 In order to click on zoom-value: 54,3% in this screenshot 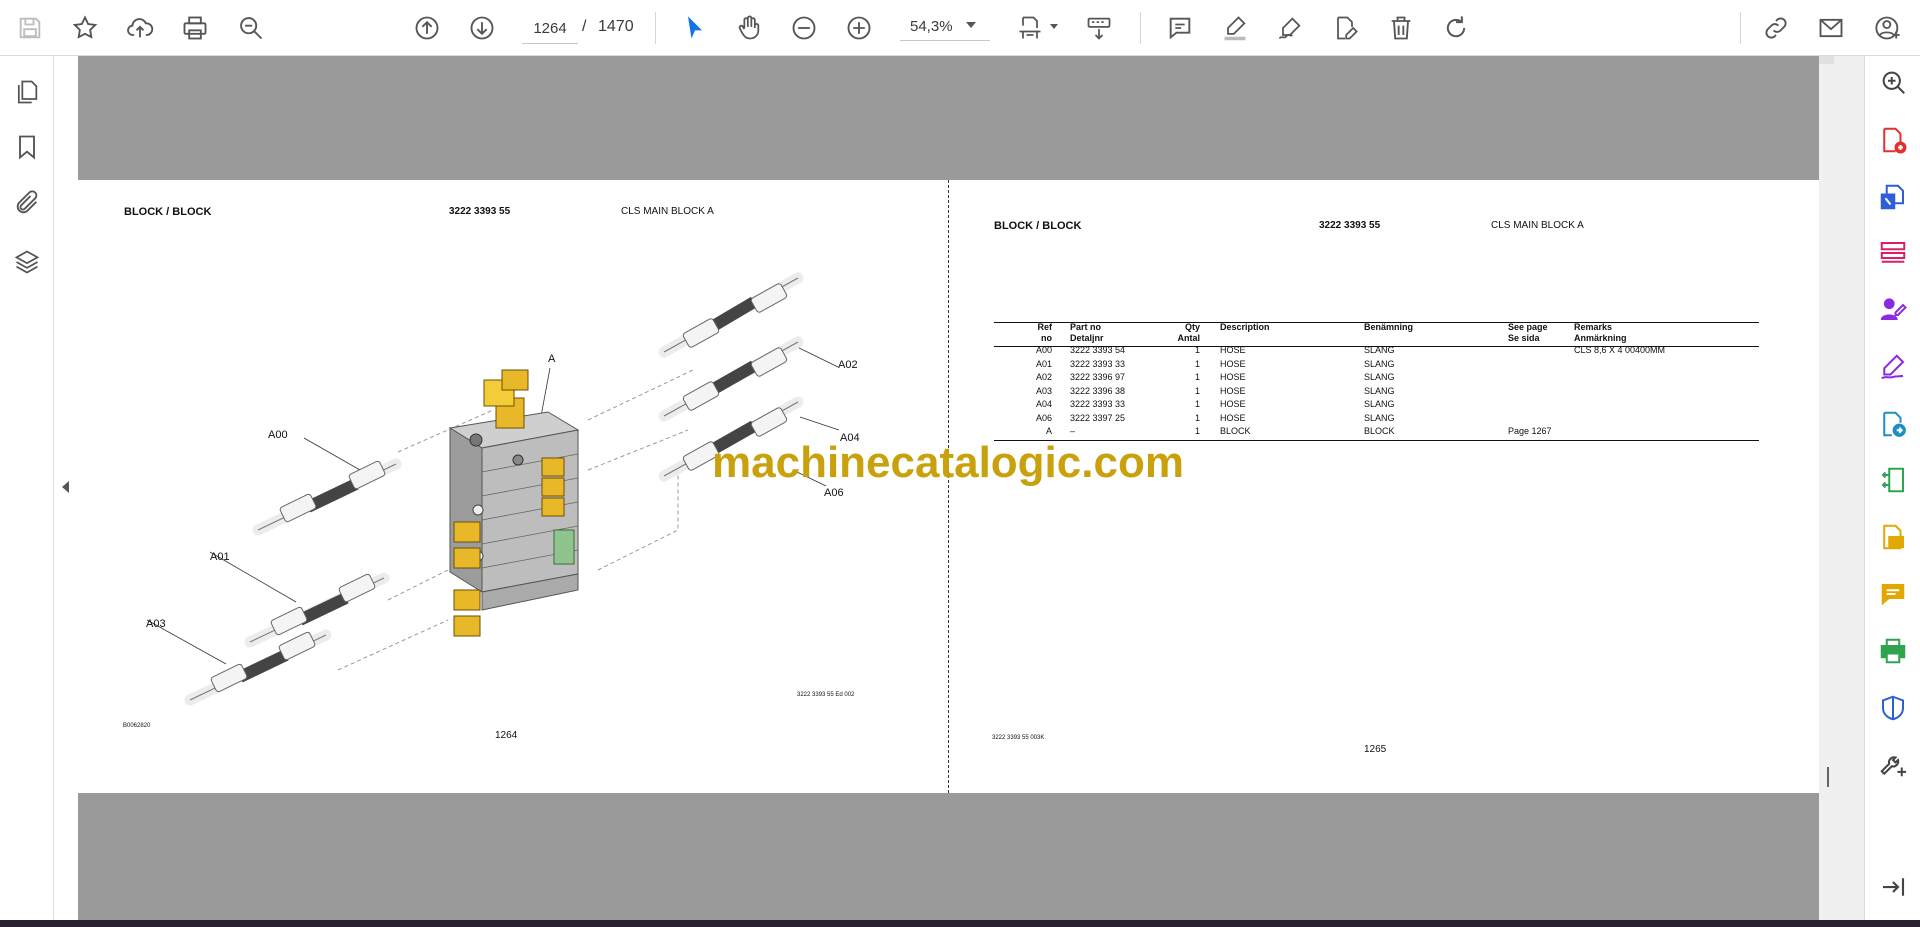, I will do `click(931, 26)`.